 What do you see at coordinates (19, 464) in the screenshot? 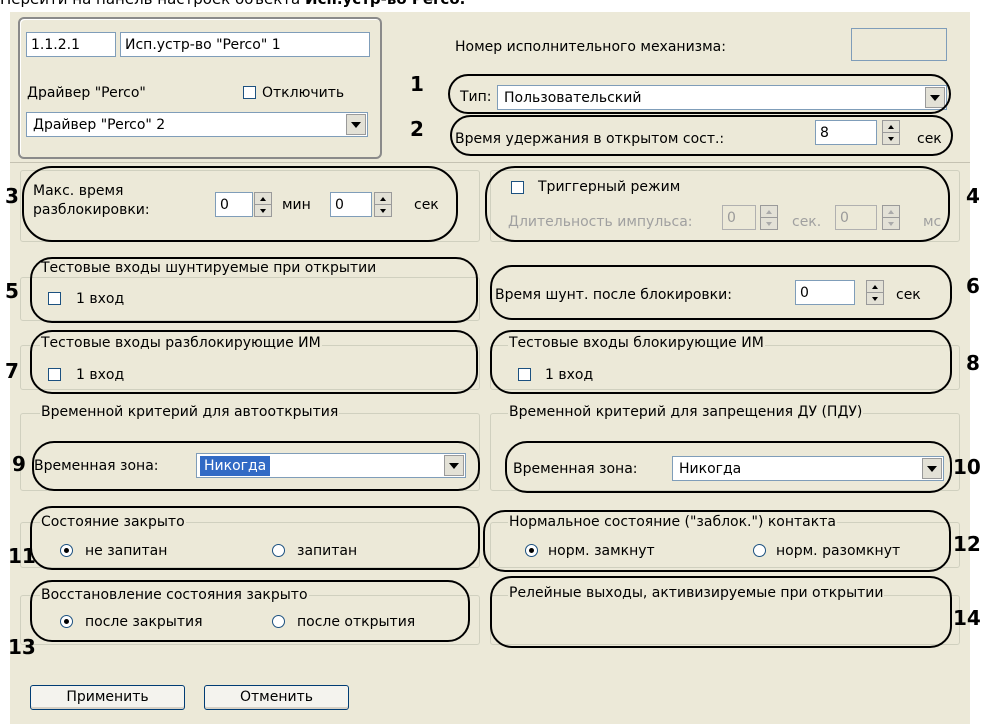
I see `callout-number-9: 9` at bounding box center [19, 464].